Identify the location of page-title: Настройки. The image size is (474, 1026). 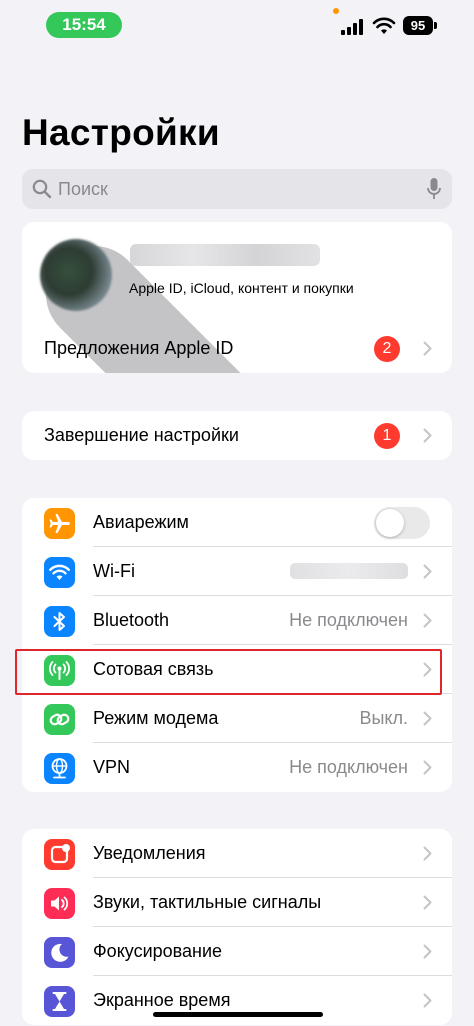
(121, 132).